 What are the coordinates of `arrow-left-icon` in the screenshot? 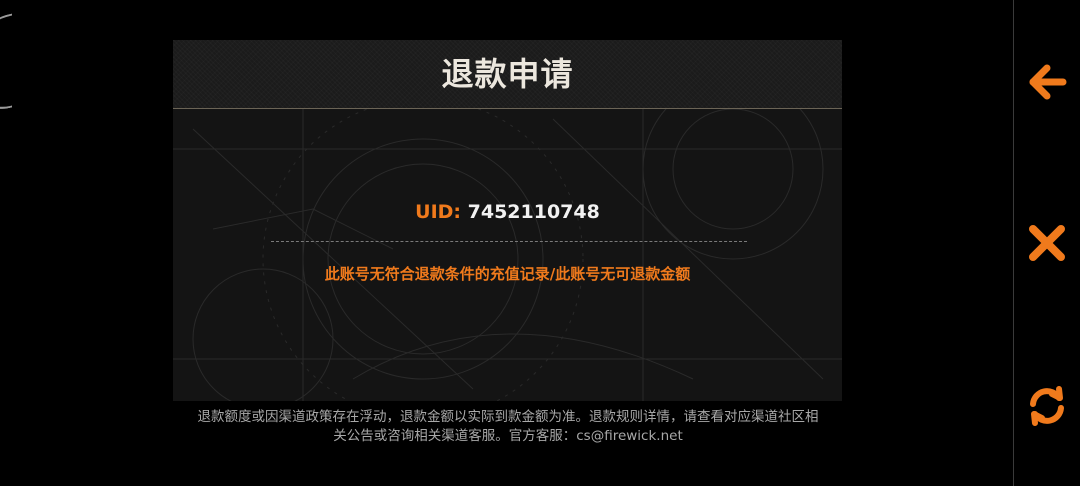 It's located at (1047, 82).